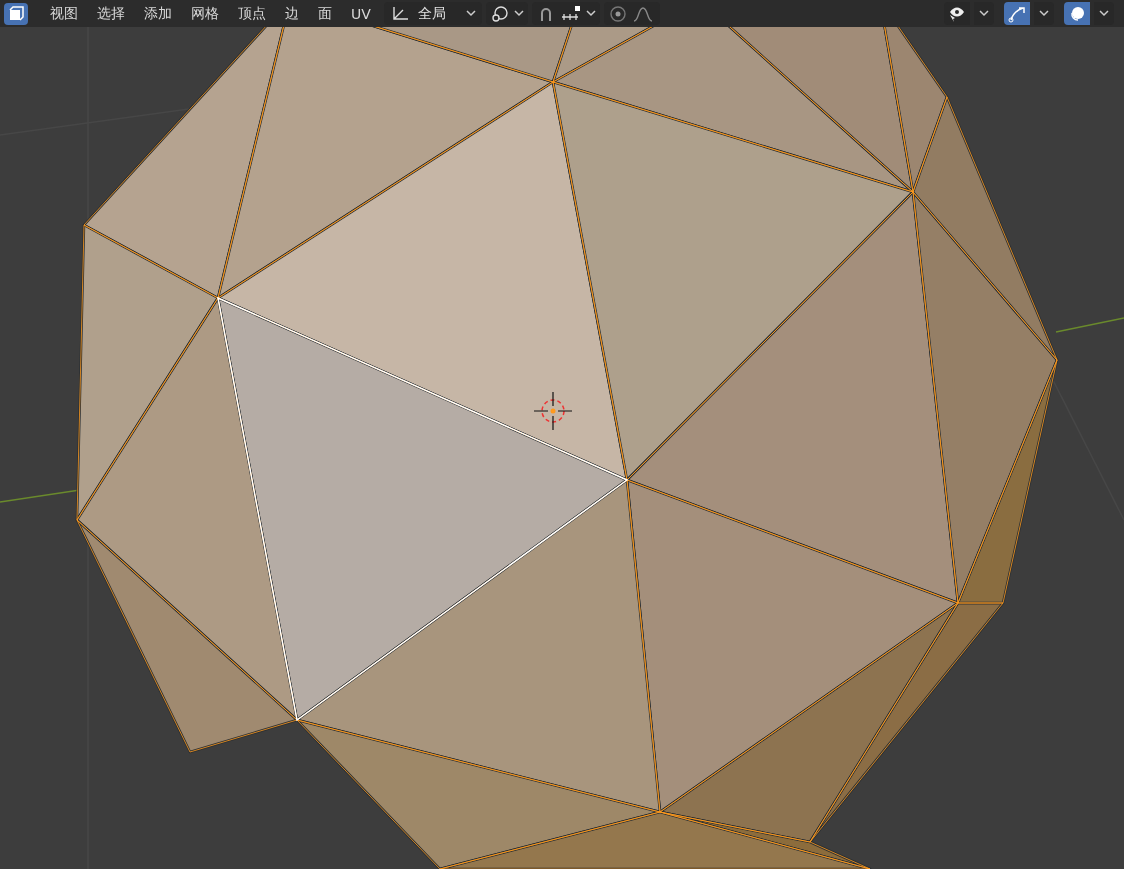 Image resolution: width=1124 pixels, height=869 pixels. I want to click on cube-icon, so click(16, 13).